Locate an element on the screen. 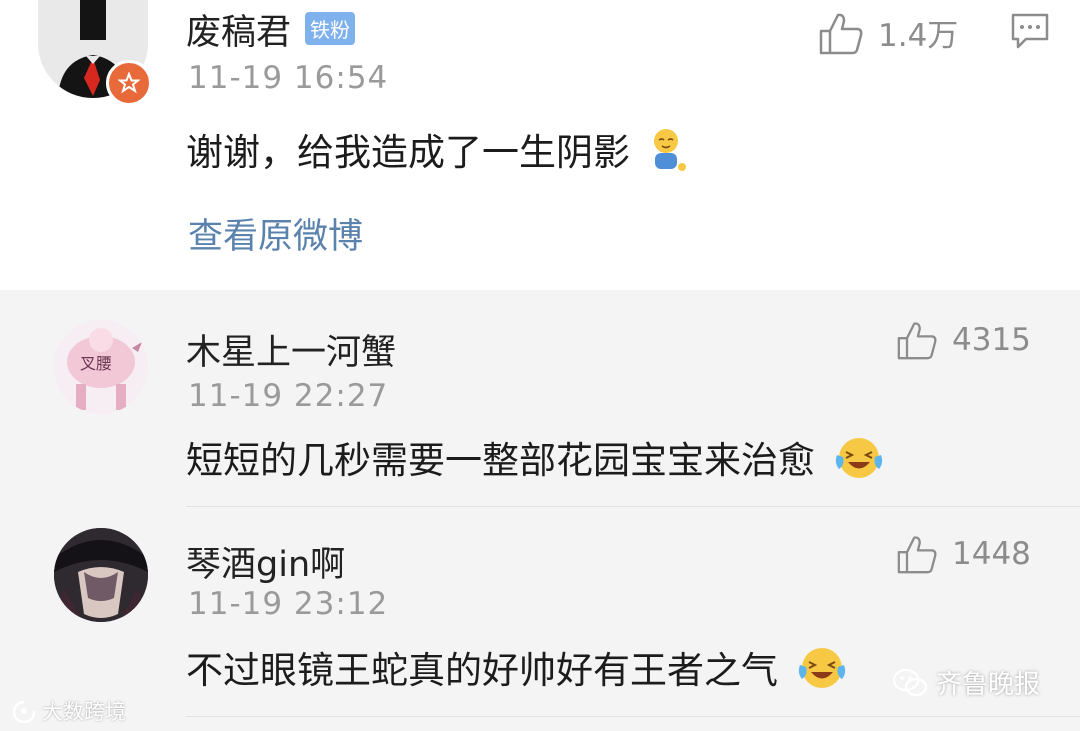 This screenshot has width=1080, height=731. watermark-right-text: 齐鲁晚报 is located at coordinates (988, 685).